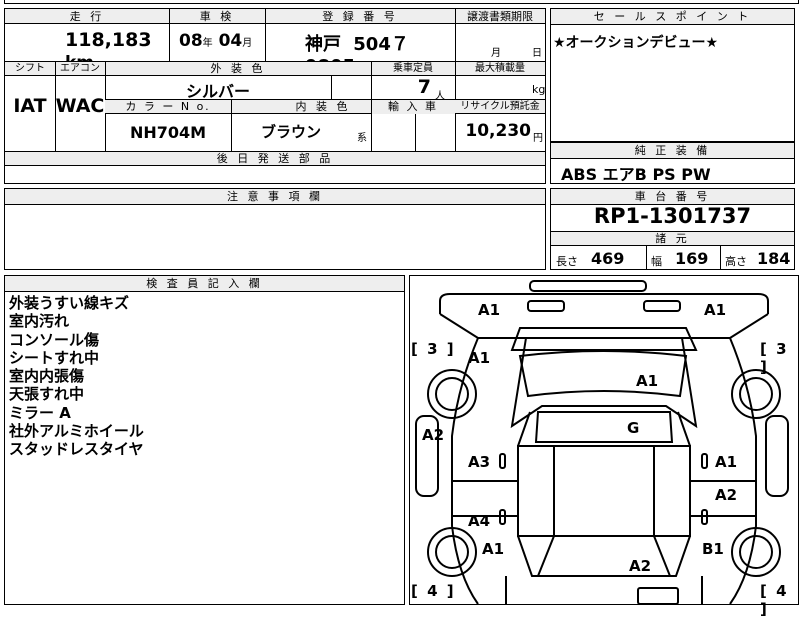 This screenshot has height=618, width=800. I want to click on inspection-value: 08年 04月, so click(222, 41).